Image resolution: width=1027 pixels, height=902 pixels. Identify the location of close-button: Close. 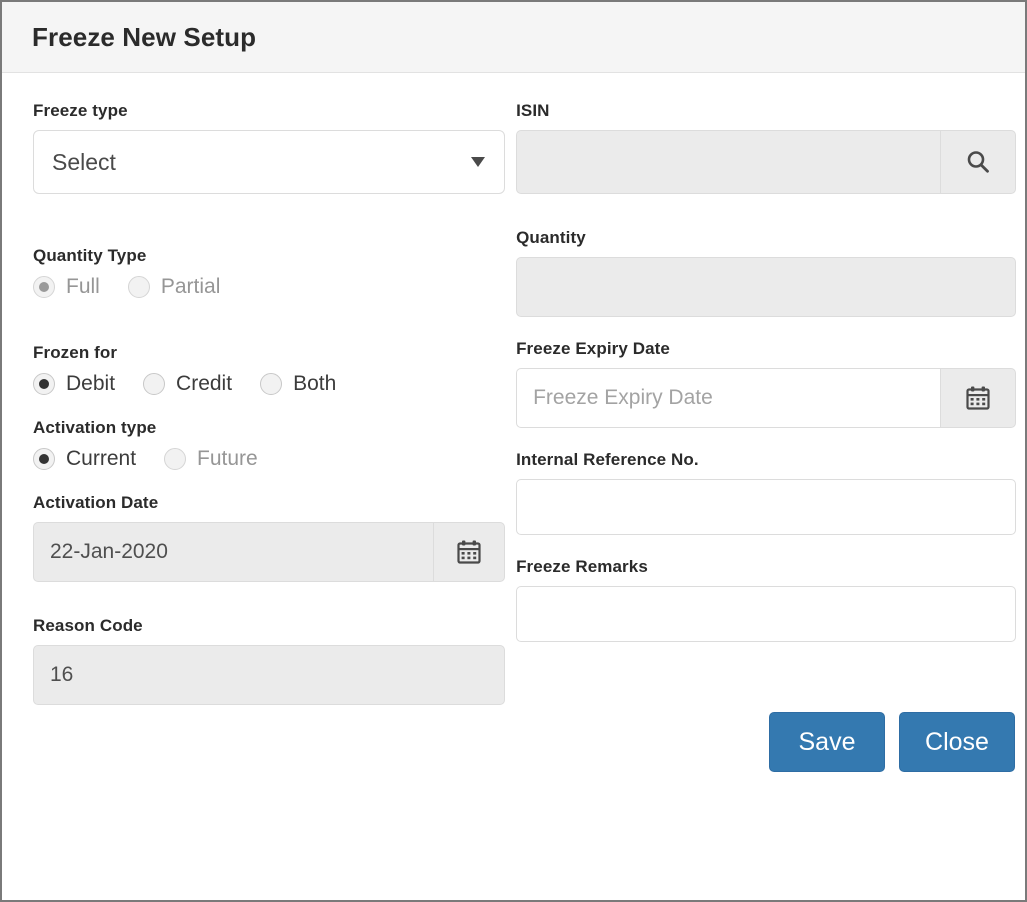
(957, 742).